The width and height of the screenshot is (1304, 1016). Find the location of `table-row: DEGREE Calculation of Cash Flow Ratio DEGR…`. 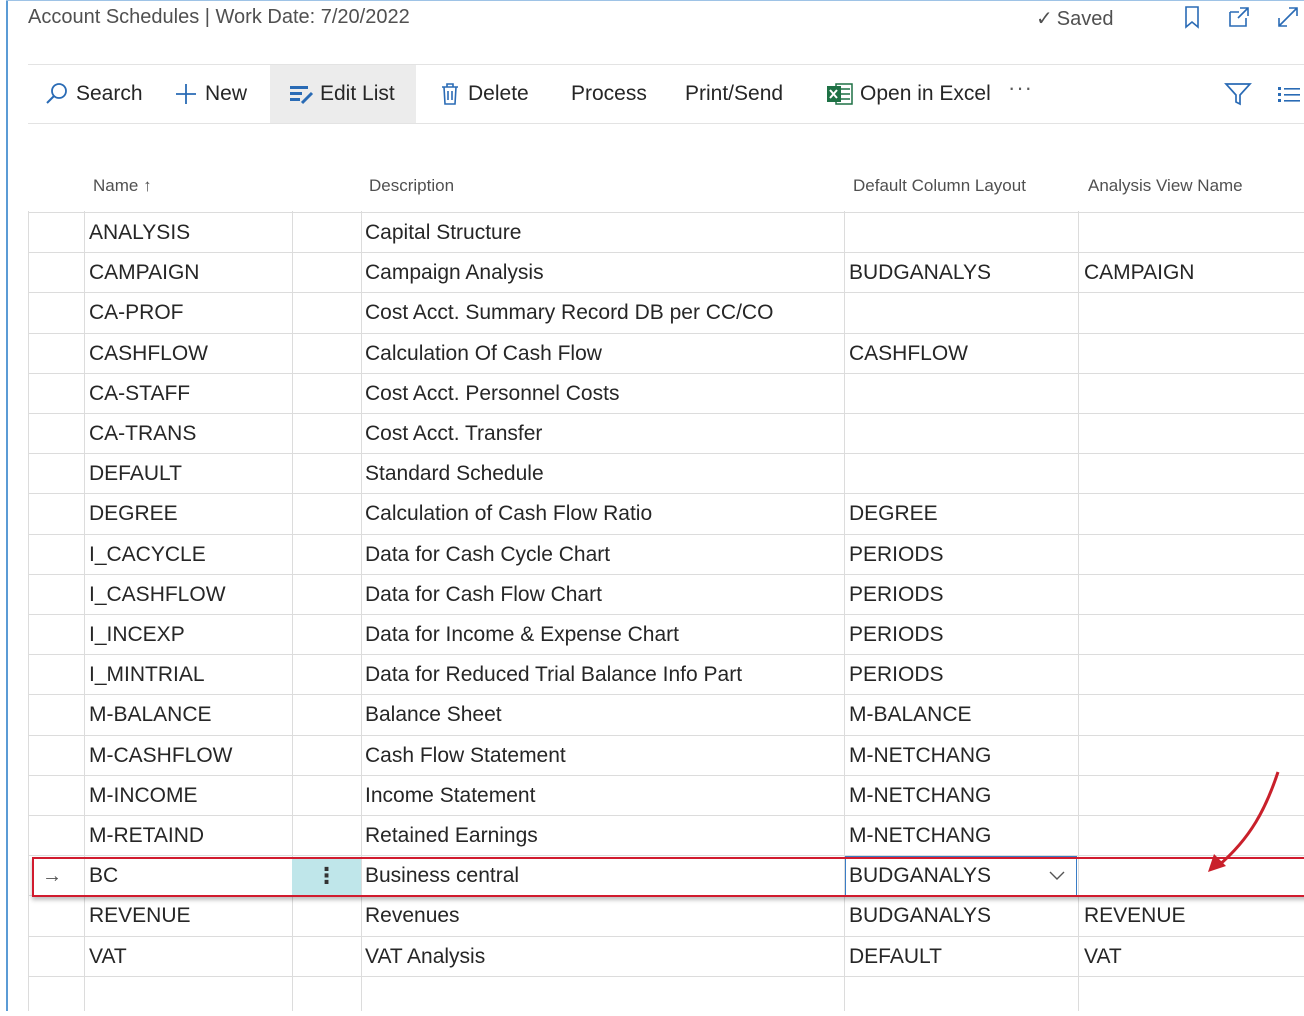

table-row: DEGREE Calculation of Cash Flow Ratio DEGR… is located at coordinates (666, 513).